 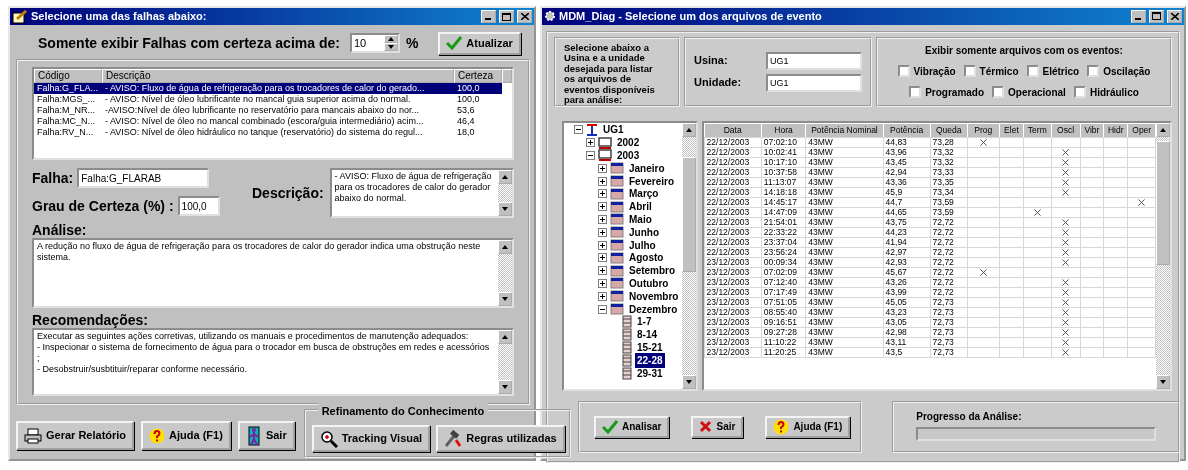 I want to click on tree-item: Março, so click(x=644, y=194).